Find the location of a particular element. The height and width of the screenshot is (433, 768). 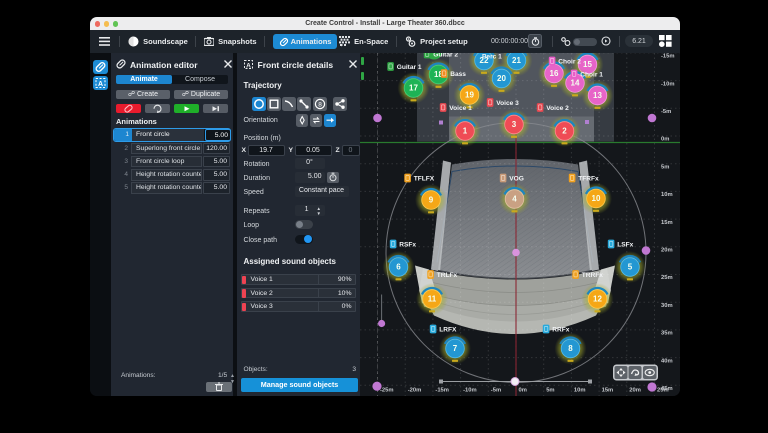

svg-text: Guitar 1 is located at coordinates (409, 66).